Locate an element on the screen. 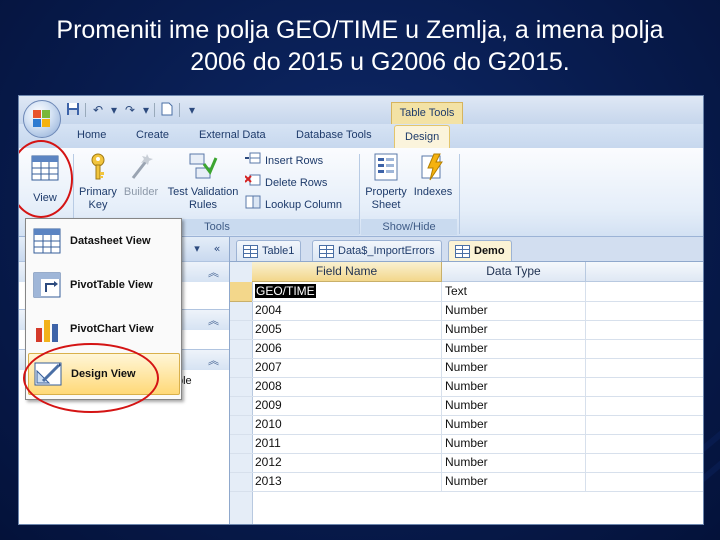  menu-item-datasheet-view: Datasheet View is located at coordinates (103, 241).